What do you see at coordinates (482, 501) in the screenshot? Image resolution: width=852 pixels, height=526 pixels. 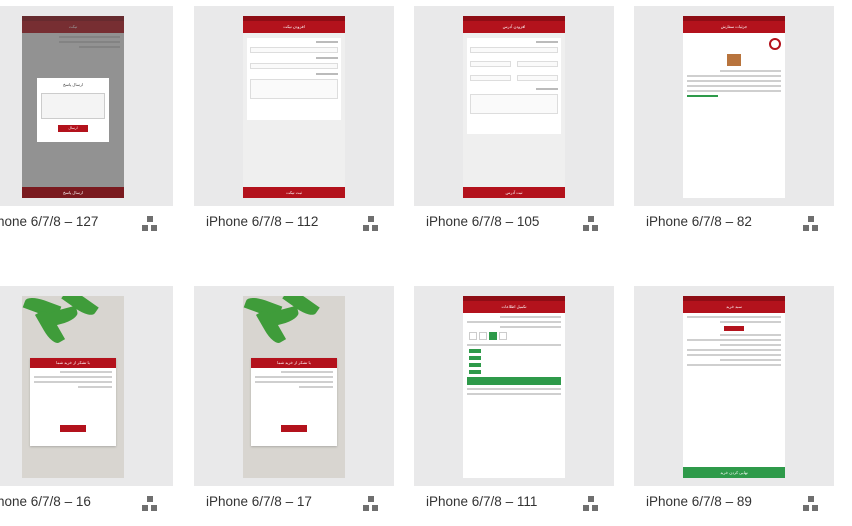 I see `artboard-name: iPhone 6/7/8 – 111` at bounding box center [482, 501].